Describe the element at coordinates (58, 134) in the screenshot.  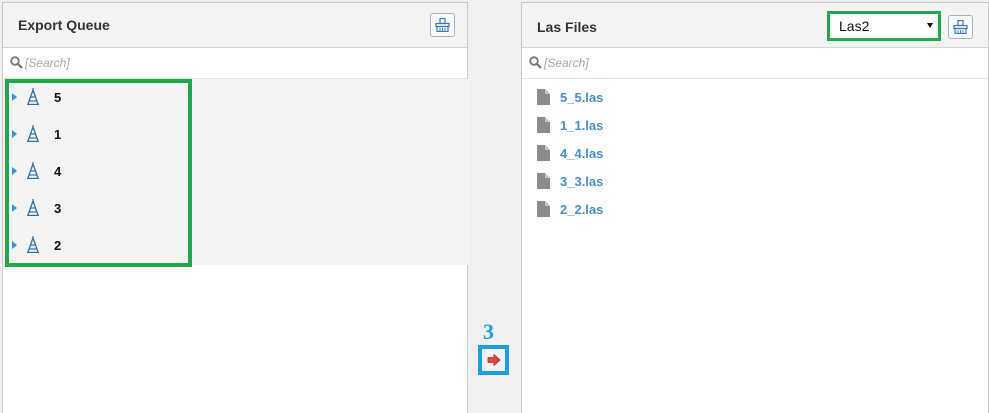
I see `queue-item-label: 1` at that location.